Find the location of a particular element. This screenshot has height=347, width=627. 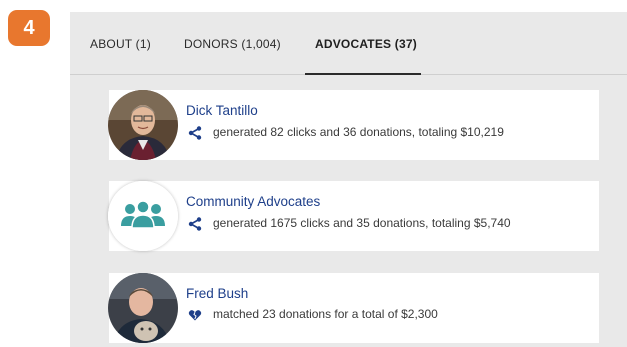

group-icon is located at coordinates (143, 216).